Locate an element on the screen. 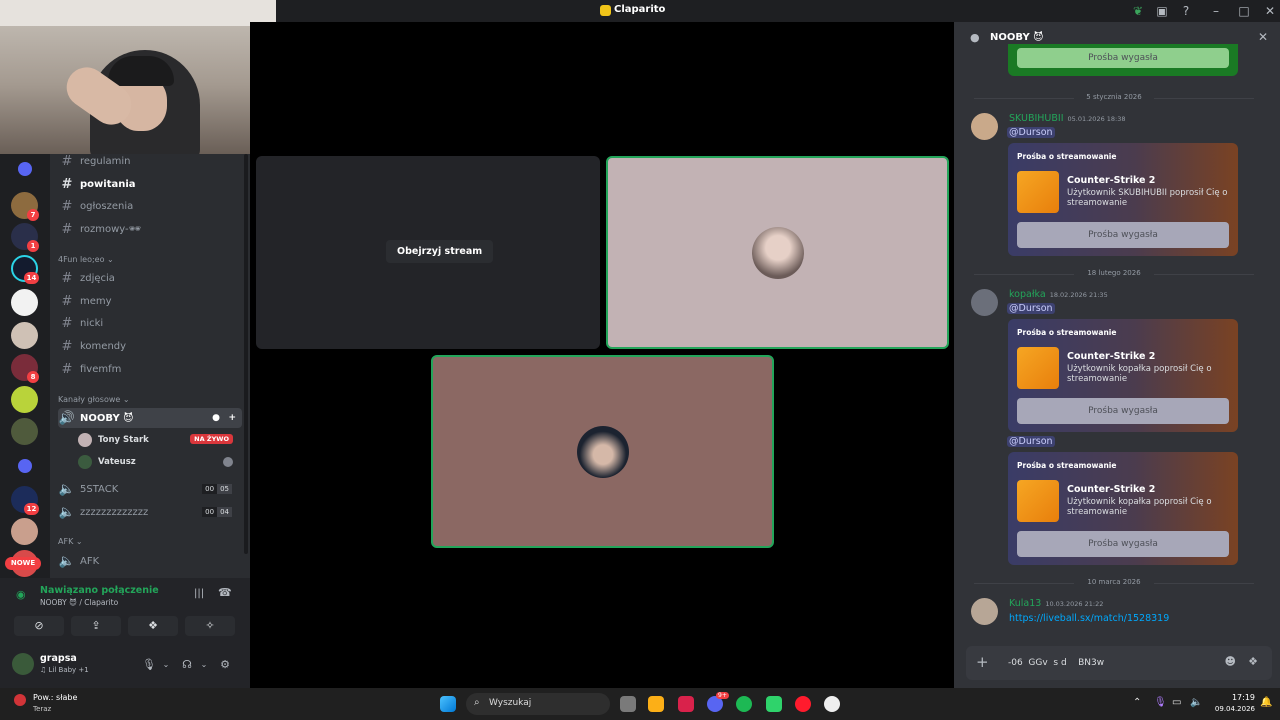  clock-date: 09.04.2026 is located at coordinates (1231, 709).